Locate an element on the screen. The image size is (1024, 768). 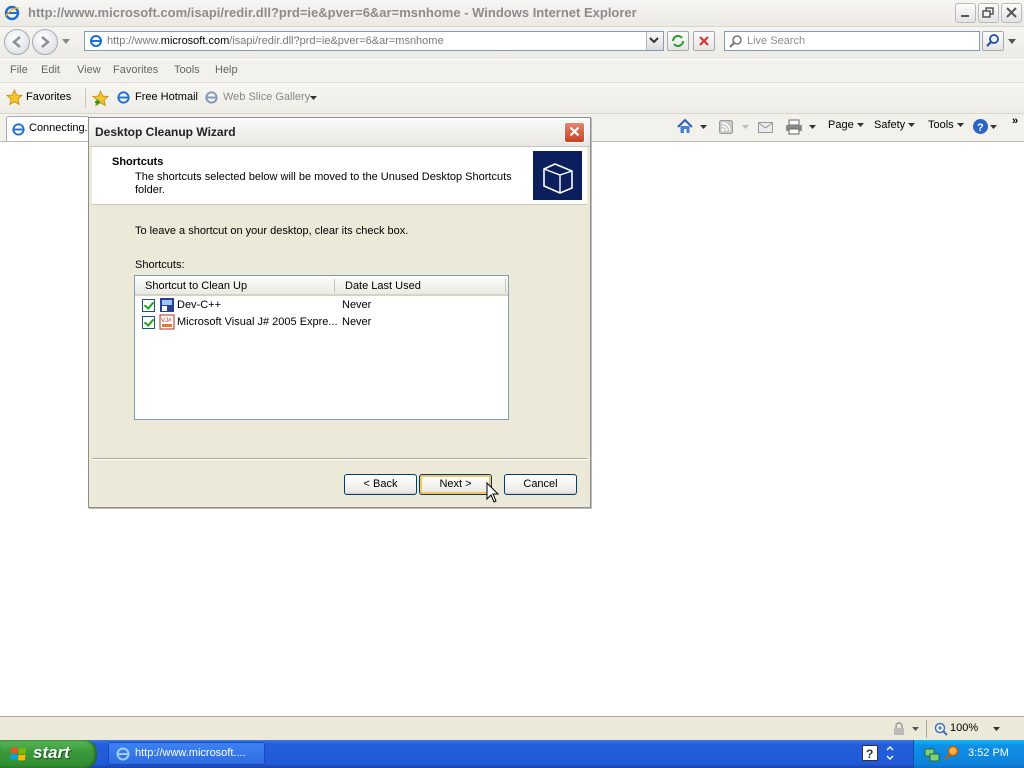
close-icon is located at coordinates (574, 131).